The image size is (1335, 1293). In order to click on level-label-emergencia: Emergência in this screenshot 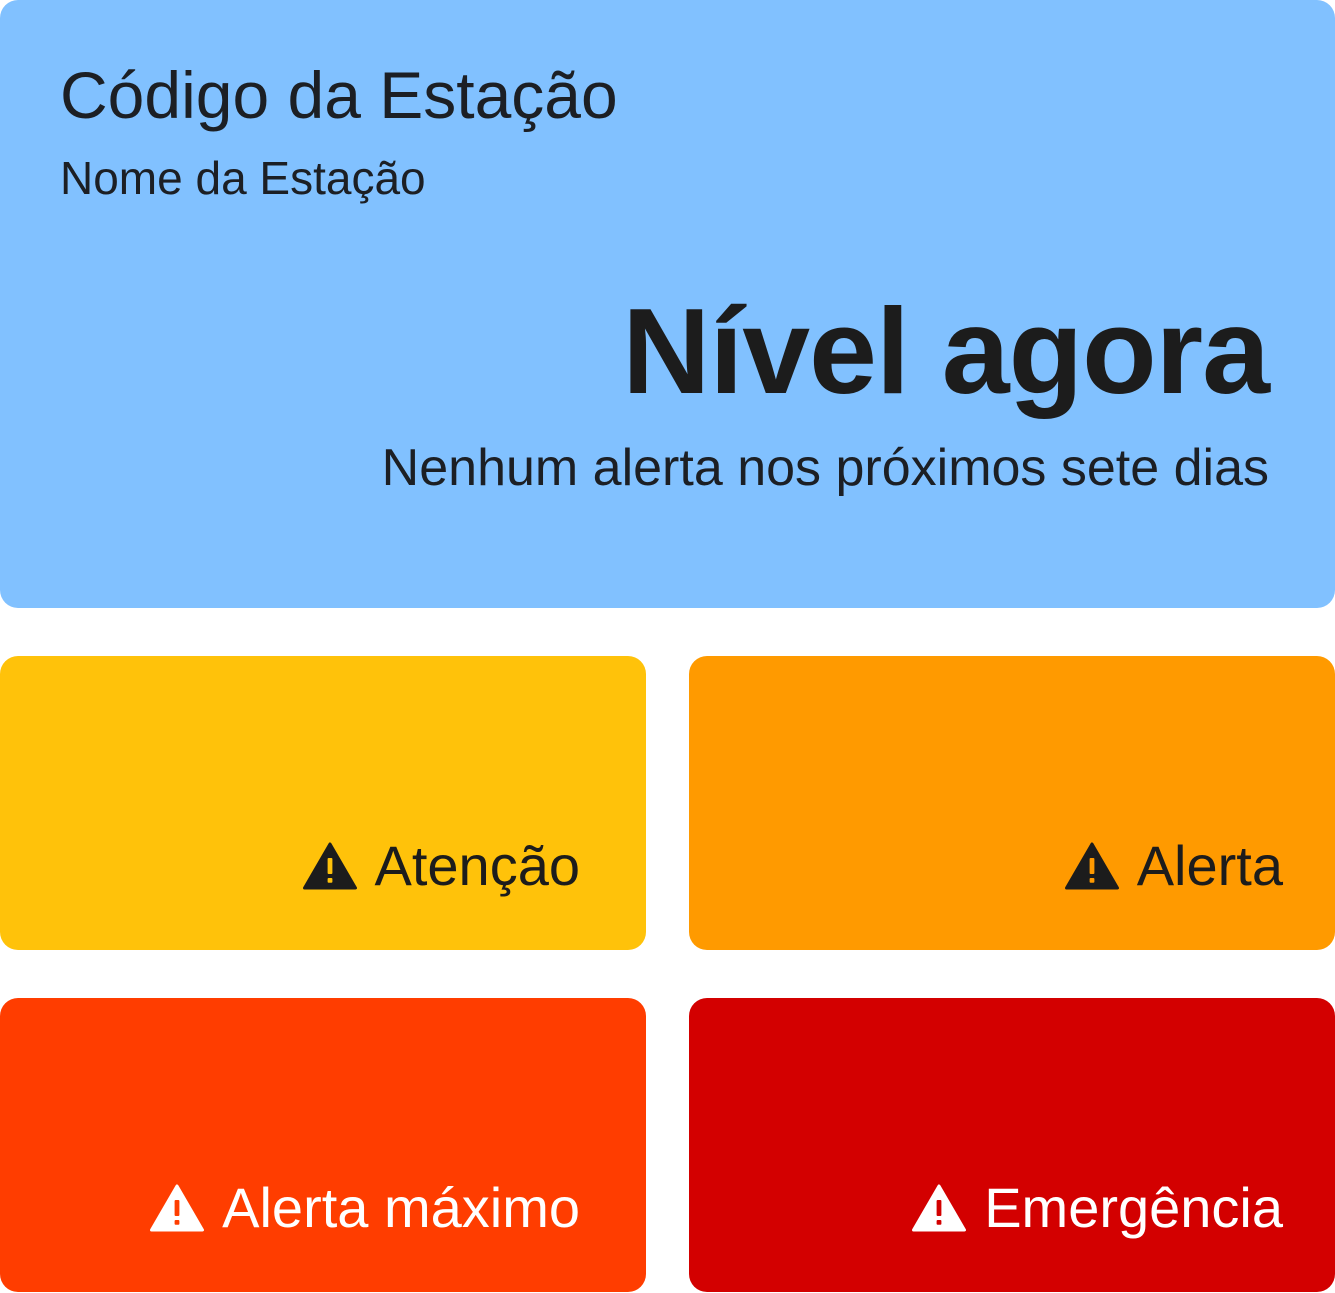, I will do `click(1097, 1208)`.